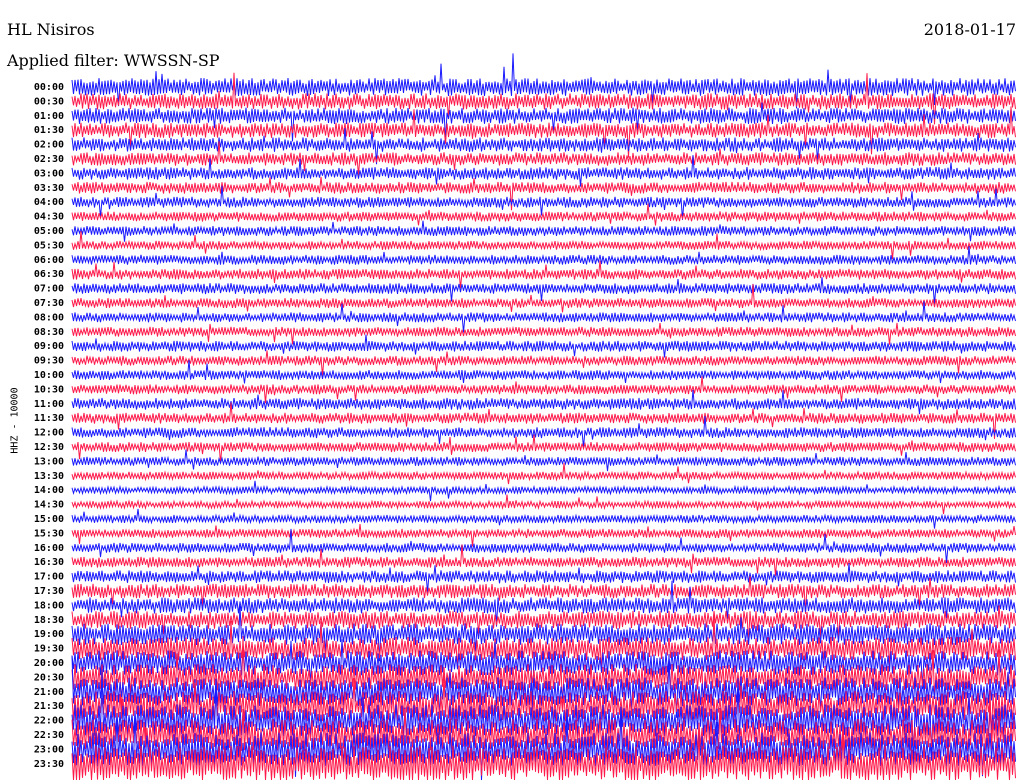  Describe the element at coordinates (49, 649) in the screenshot. I see `time-tick-1930: 19:30` at that location.